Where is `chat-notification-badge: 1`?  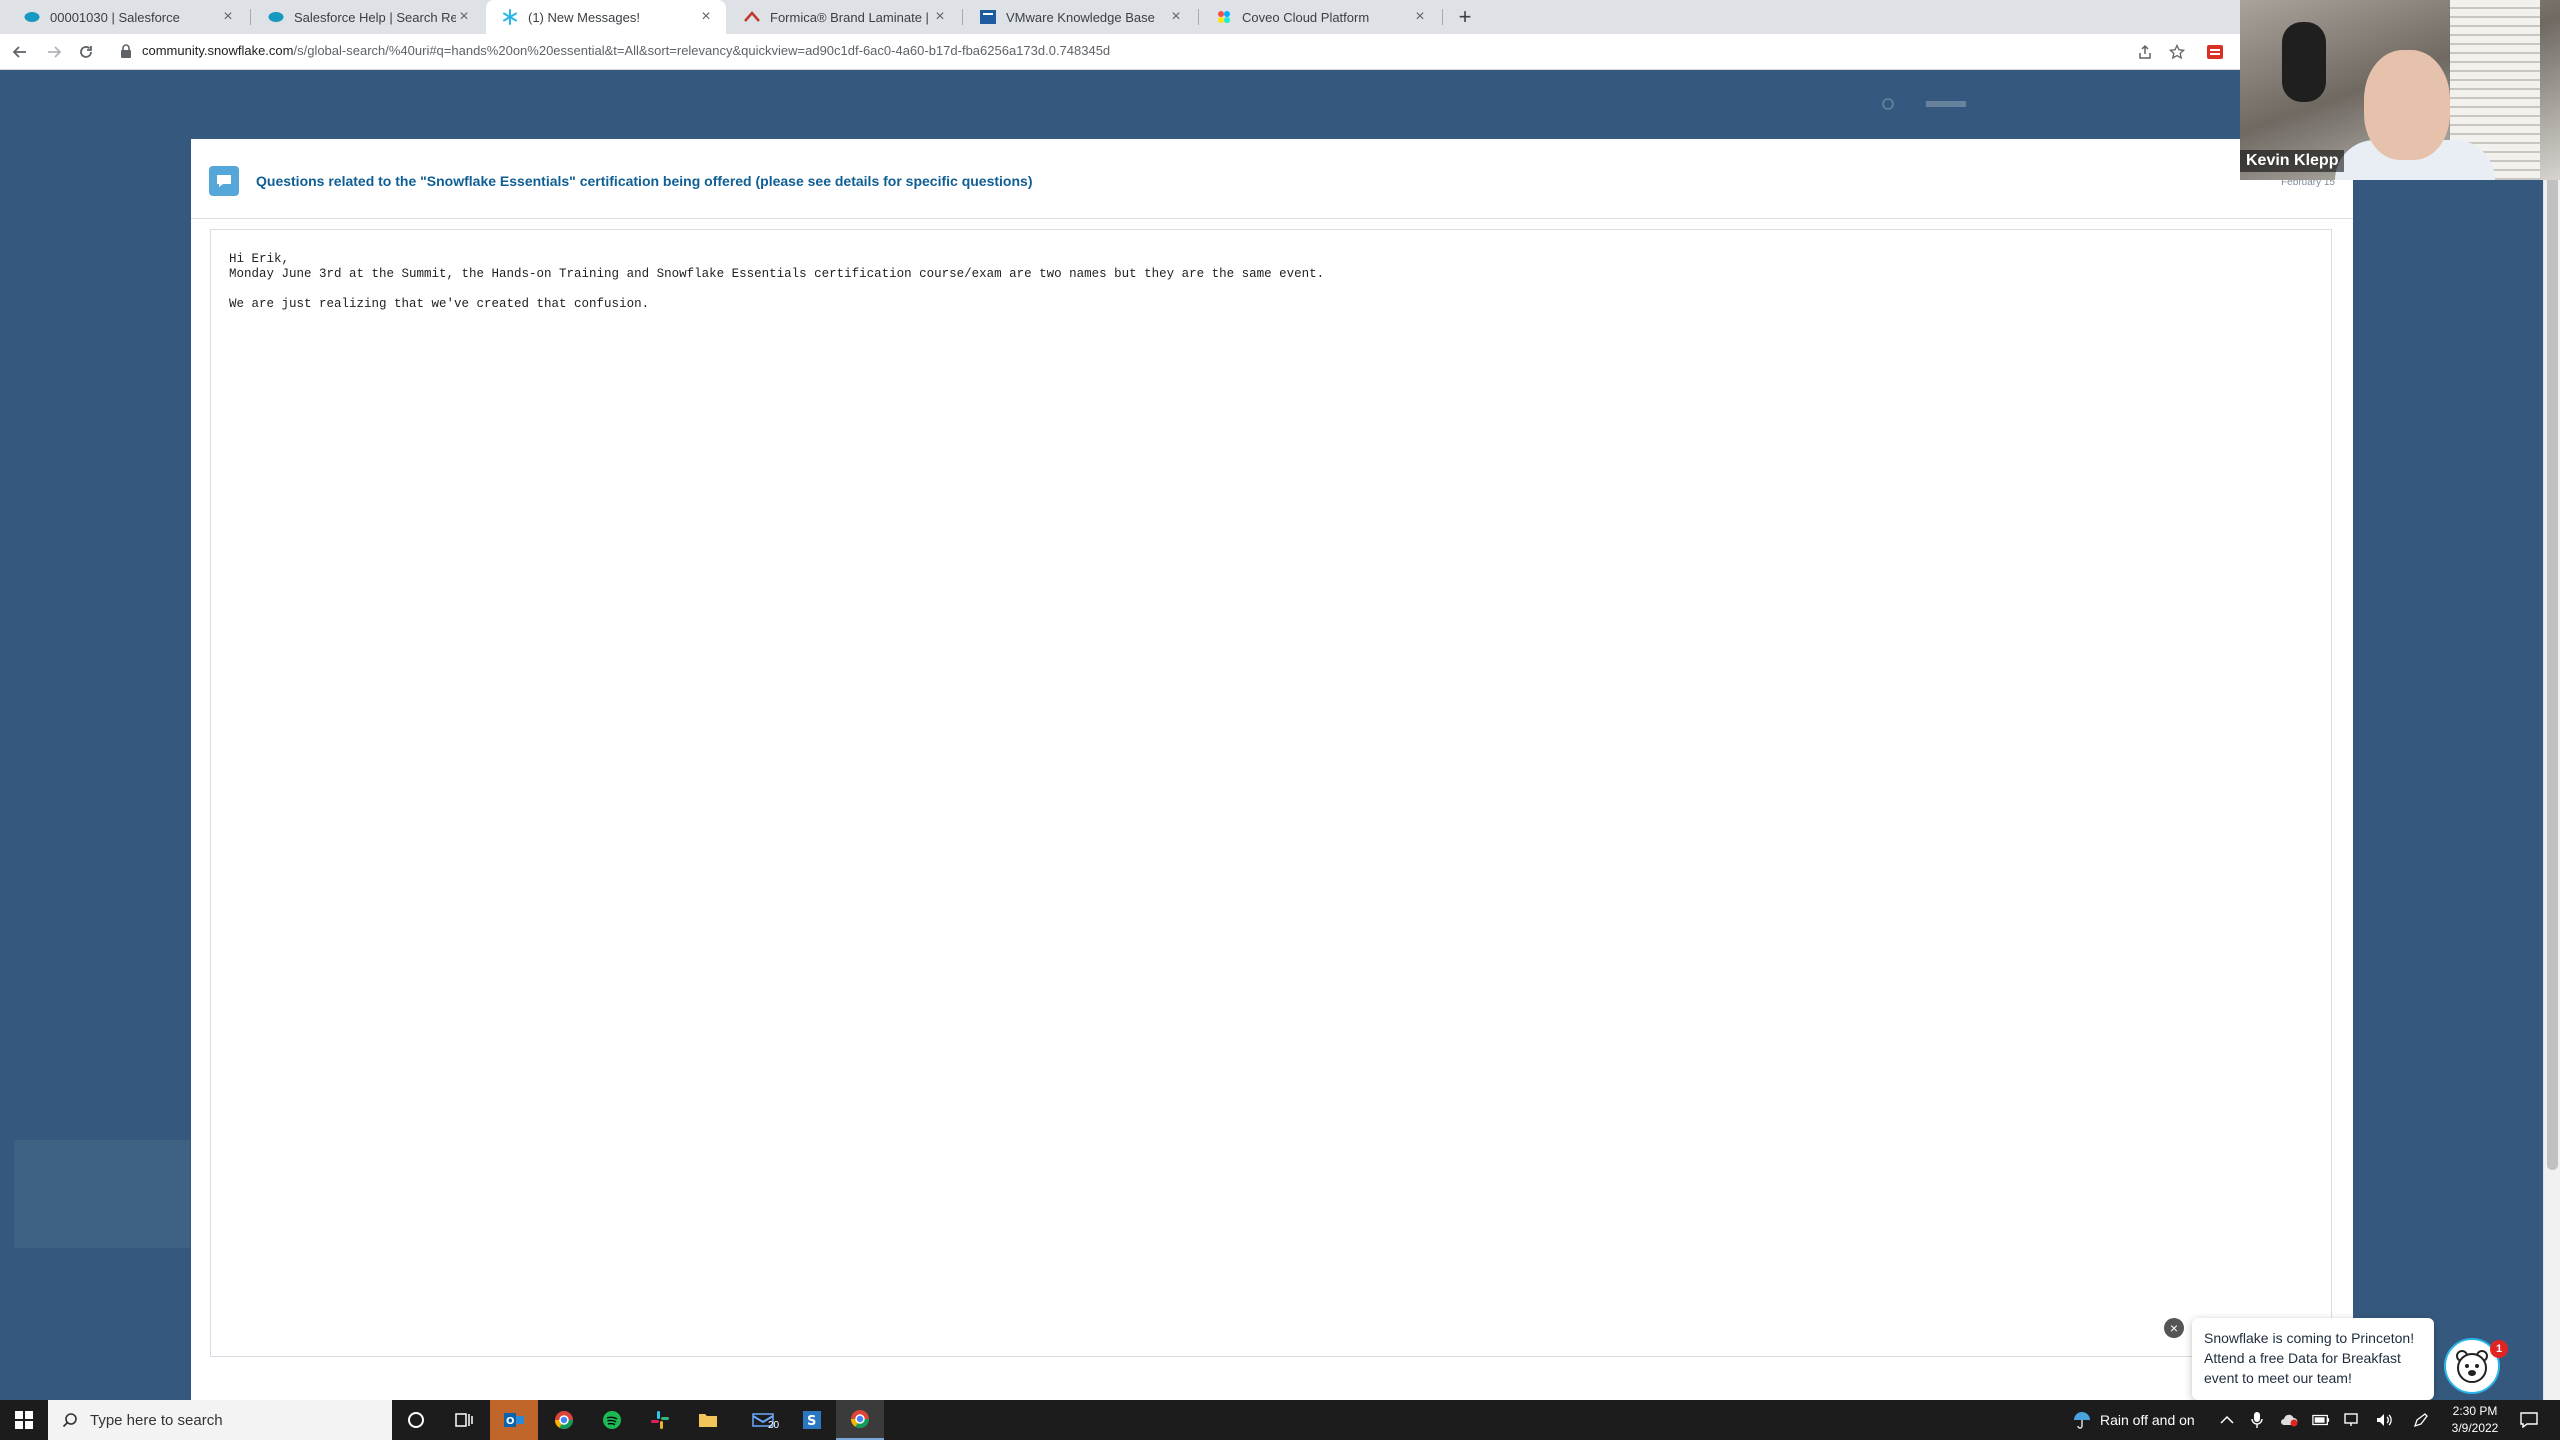 chat-notification-badge: 1 is located at coordinates (2499, 1349).